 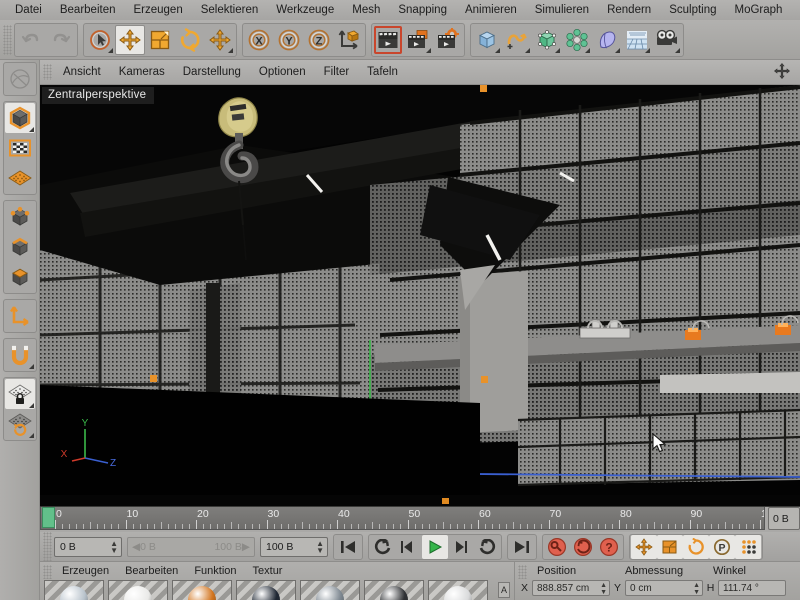 I want to click on menu-item-selektieren: Selektieren, so click(x=230, y=10).